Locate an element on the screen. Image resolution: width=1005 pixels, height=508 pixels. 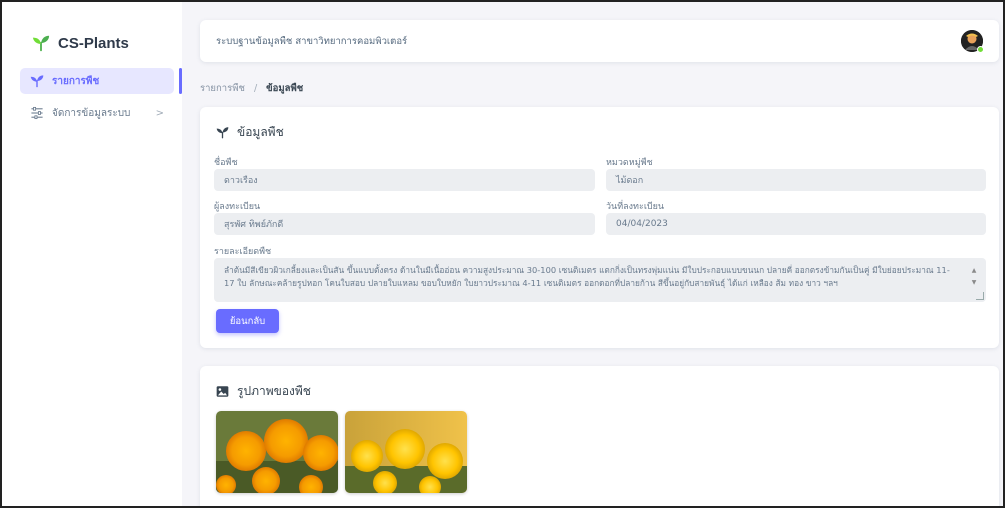
sliders-icon is located at coordinates (37, 113).